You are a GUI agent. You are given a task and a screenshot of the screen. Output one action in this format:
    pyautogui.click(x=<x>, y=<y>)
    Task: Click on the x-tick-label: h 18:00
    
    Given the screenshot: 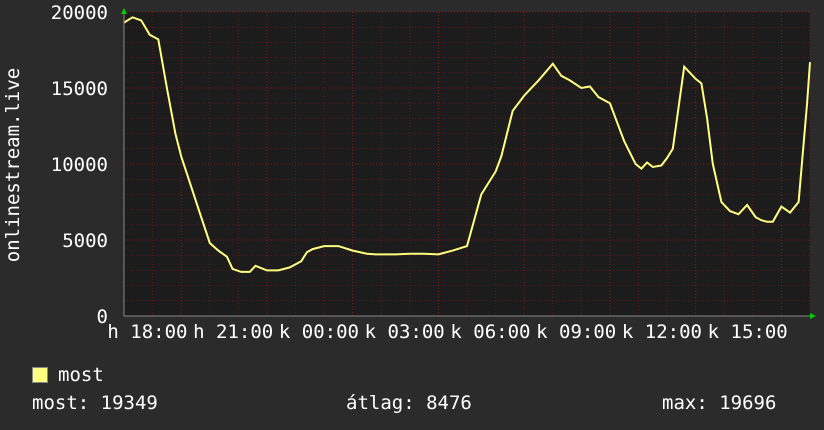 What is the action you would take?
    pyautogui.click(x=147, y=332)
    